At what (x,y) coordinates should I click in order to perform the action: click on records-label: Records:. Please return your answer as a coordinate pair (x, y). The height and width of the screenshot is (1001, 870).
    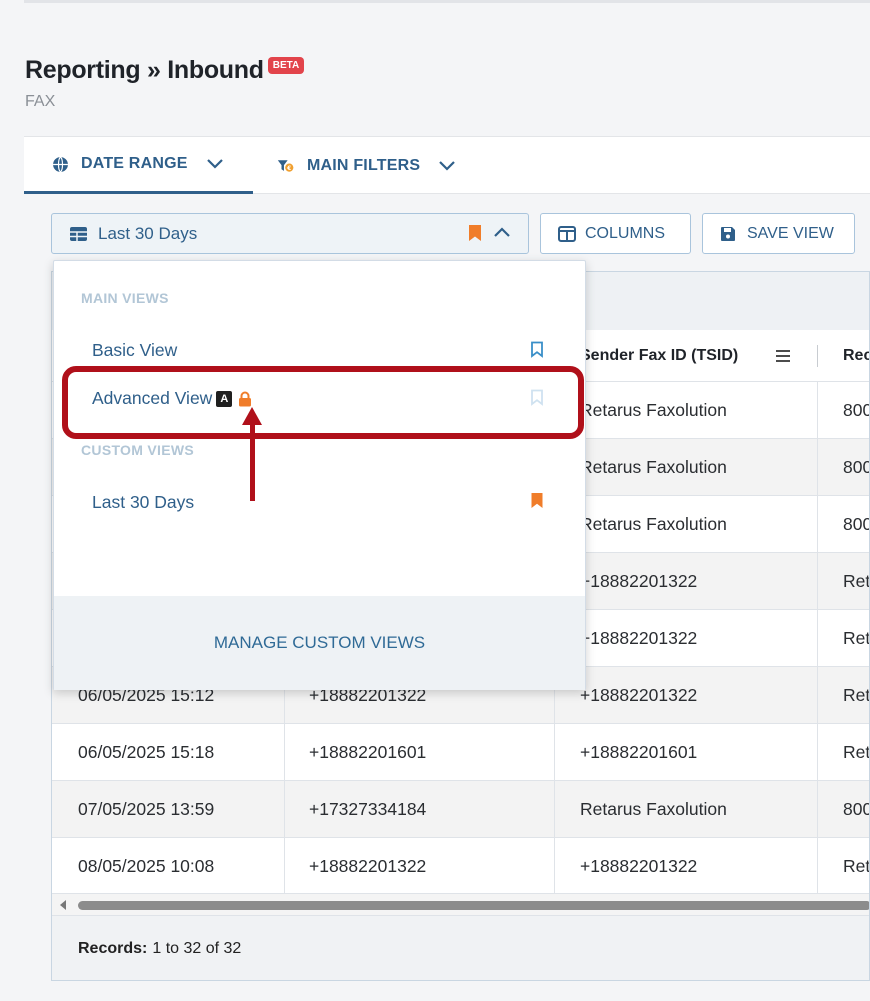
    Looking at the image, I should click on (113, 948).